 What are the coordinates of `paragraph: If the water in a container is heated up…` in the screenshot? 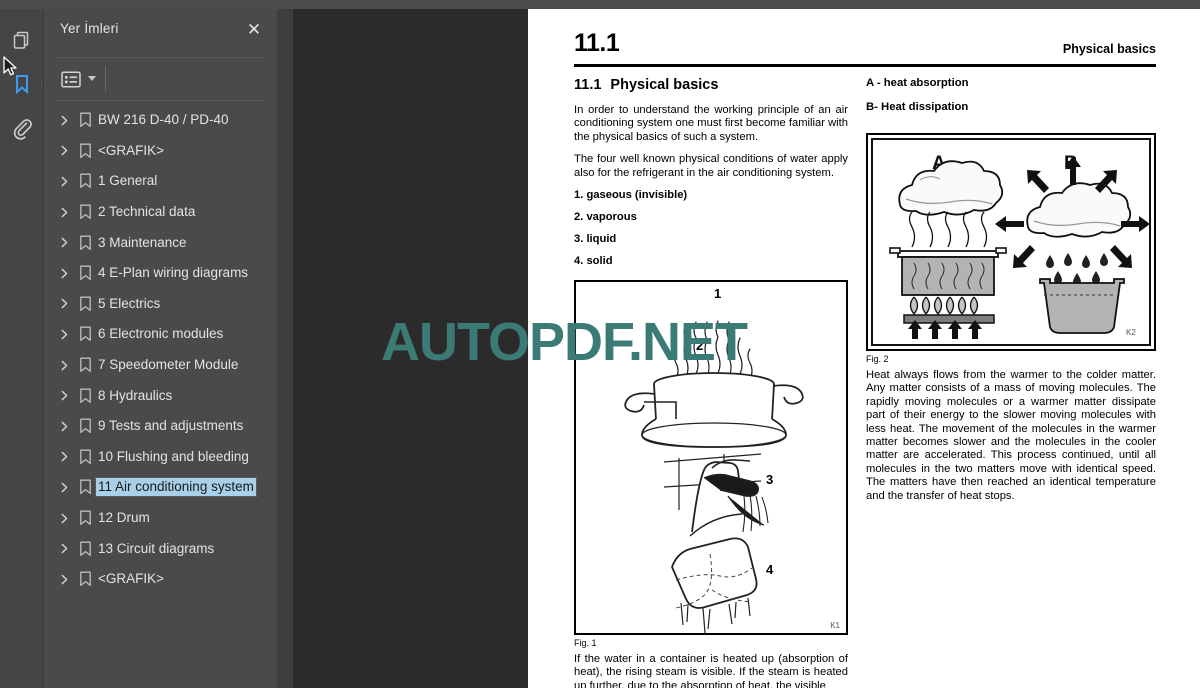 It's located at (711, 670).